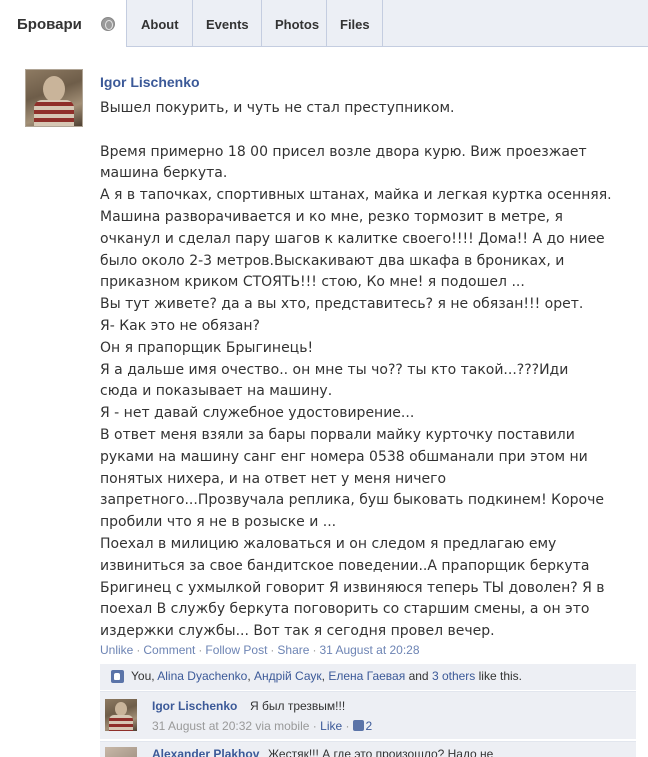 The width and height of the screenshot is (648, 757). I want to click on likes-you: You,, so click(143, 676).